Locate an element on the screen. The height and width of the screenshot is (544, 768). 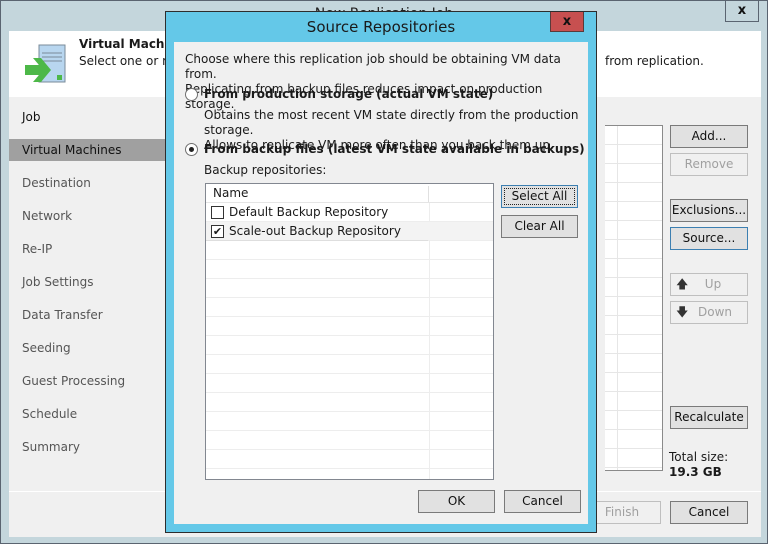
repository-row: Default Backup Repository is located at coordinates (349, 212).